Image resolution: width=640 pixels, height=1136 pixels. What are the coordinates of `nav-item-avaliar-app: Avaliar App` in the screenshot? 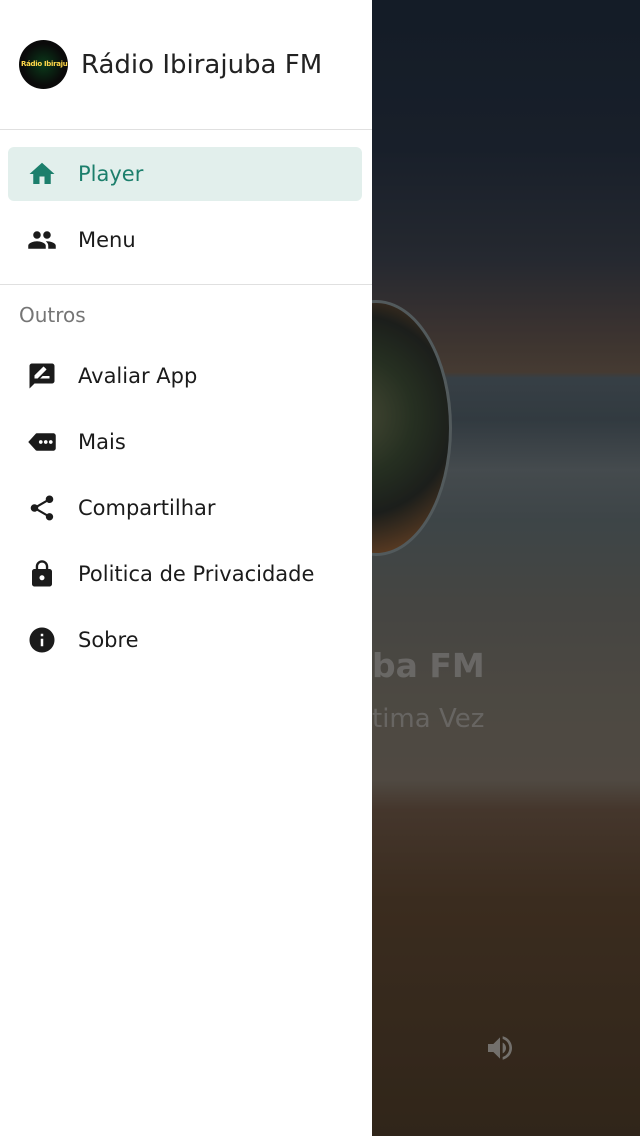 It's located at (185, 376).